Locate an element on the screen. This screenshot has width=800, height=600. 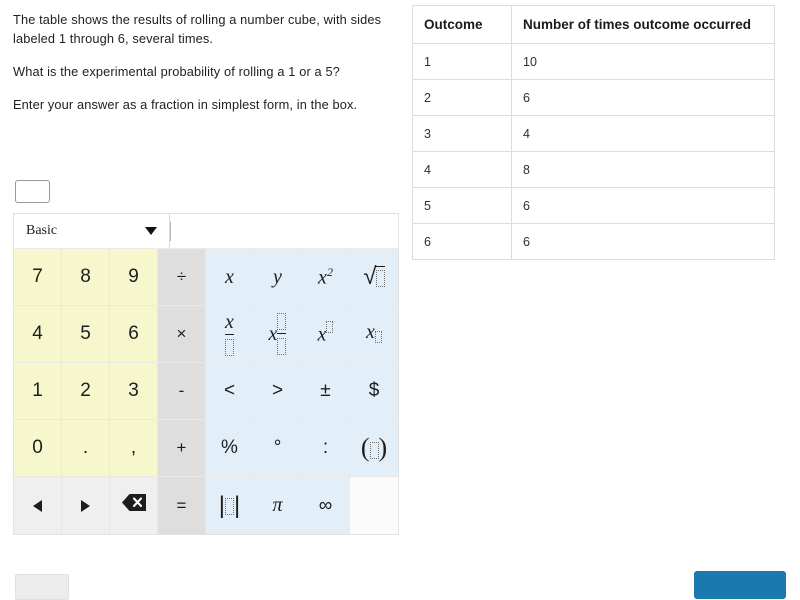
key-label: x2 is located at coordinates (325, 276).